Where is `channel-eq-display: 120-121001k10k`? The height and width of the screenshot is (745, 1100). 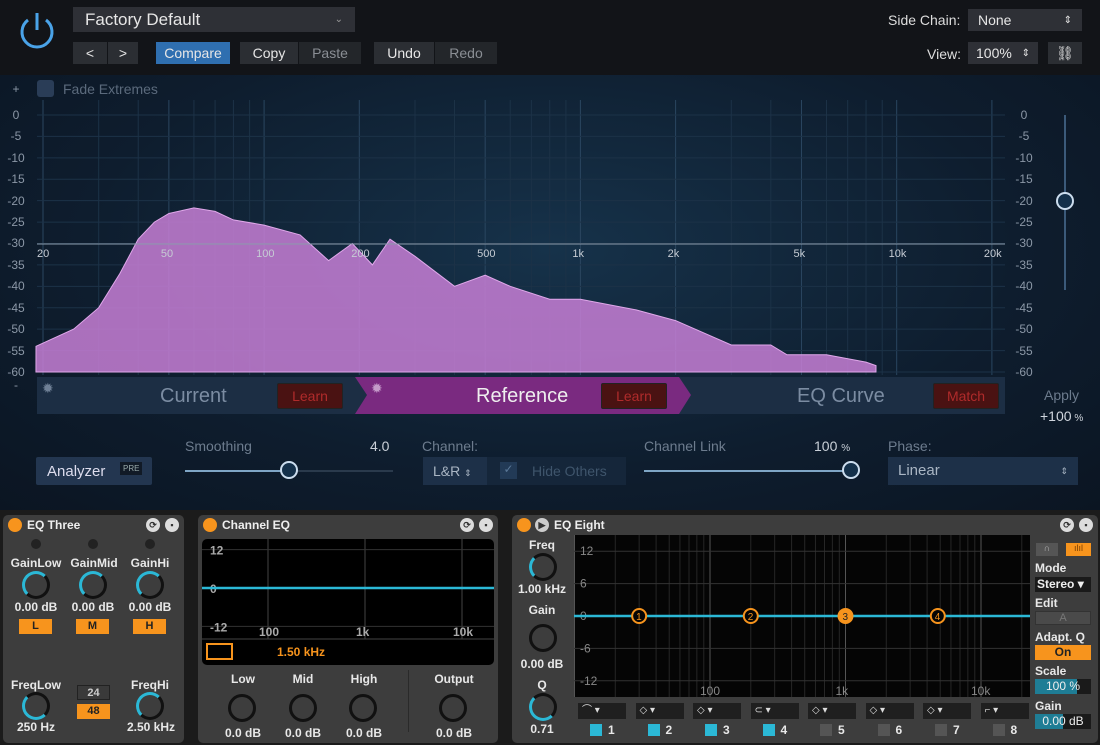 channel-eq-display: 120-121001k10k is located at coordinates (348, 602).